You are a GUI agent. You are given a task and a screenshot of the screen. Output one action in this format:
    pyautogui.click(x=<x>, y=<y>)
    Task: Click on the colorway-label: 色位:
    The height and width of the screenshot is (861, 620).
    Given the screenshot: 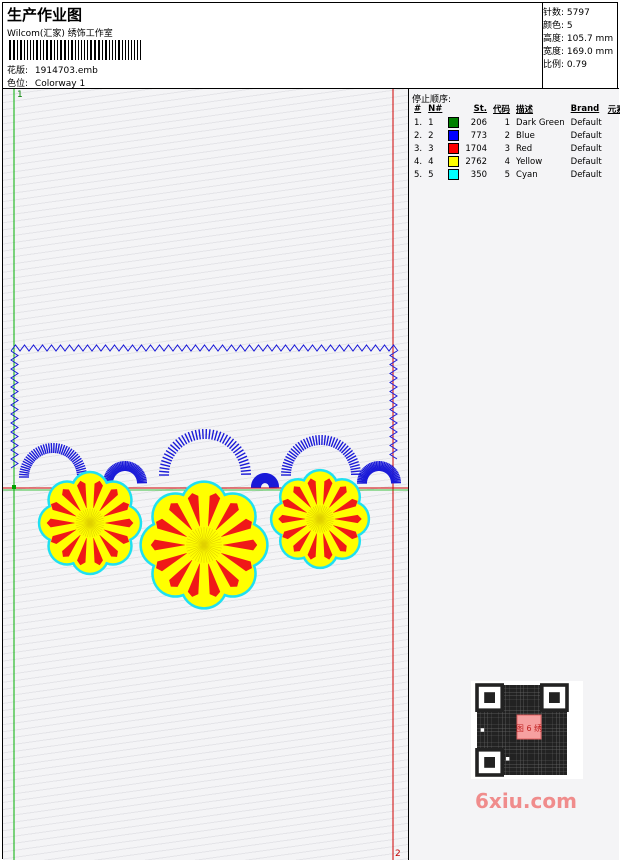 What is the action you would take?
    pyautogui.click(x=18, y=84)
    